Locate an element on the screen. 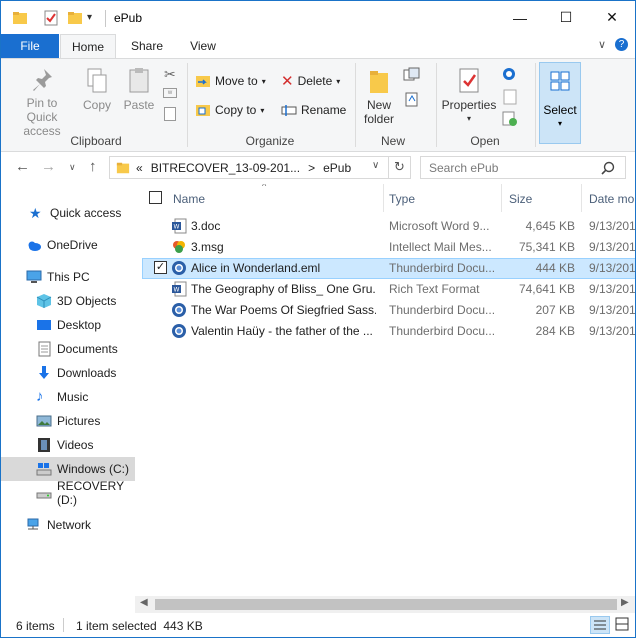  copy-to-icon is located at coordinates (203, 110).